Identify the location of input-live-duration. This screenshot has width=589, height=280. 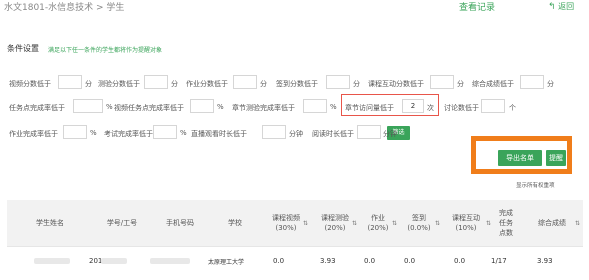
(274, 132).